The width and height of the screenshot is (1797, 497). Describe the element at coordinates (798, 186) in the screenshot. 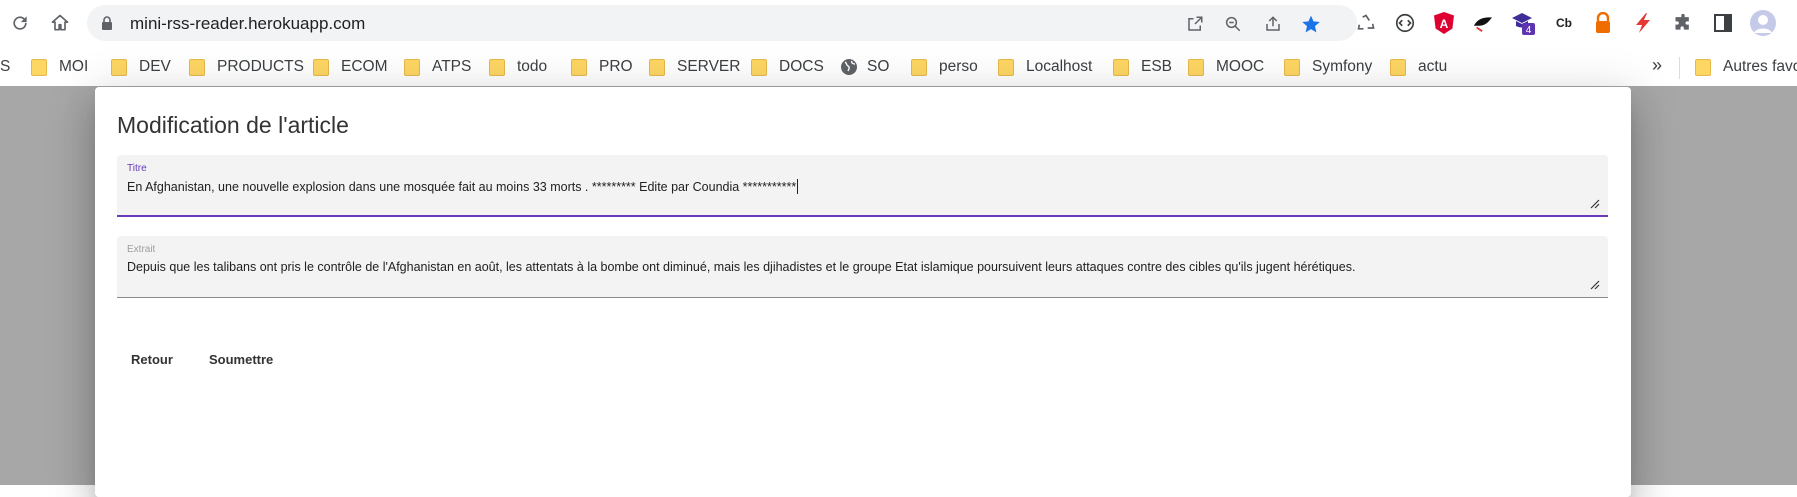

I see `text-caret` at that location.